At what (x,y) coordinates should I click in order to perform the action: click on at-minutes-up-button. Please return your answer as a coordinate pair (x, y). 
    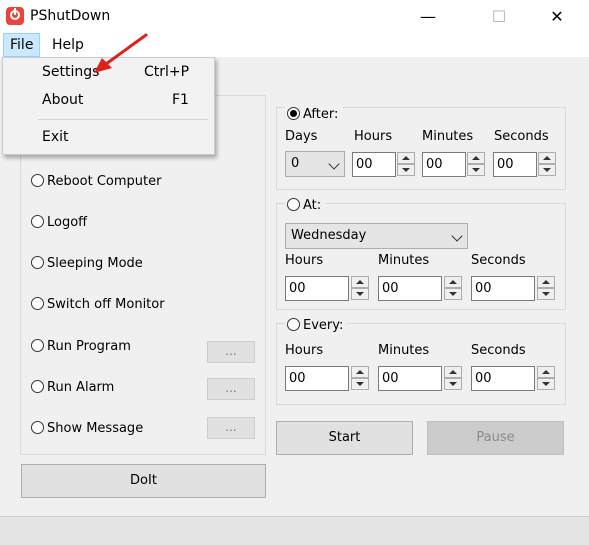
    Looking at the image, I should click on (453, 282).